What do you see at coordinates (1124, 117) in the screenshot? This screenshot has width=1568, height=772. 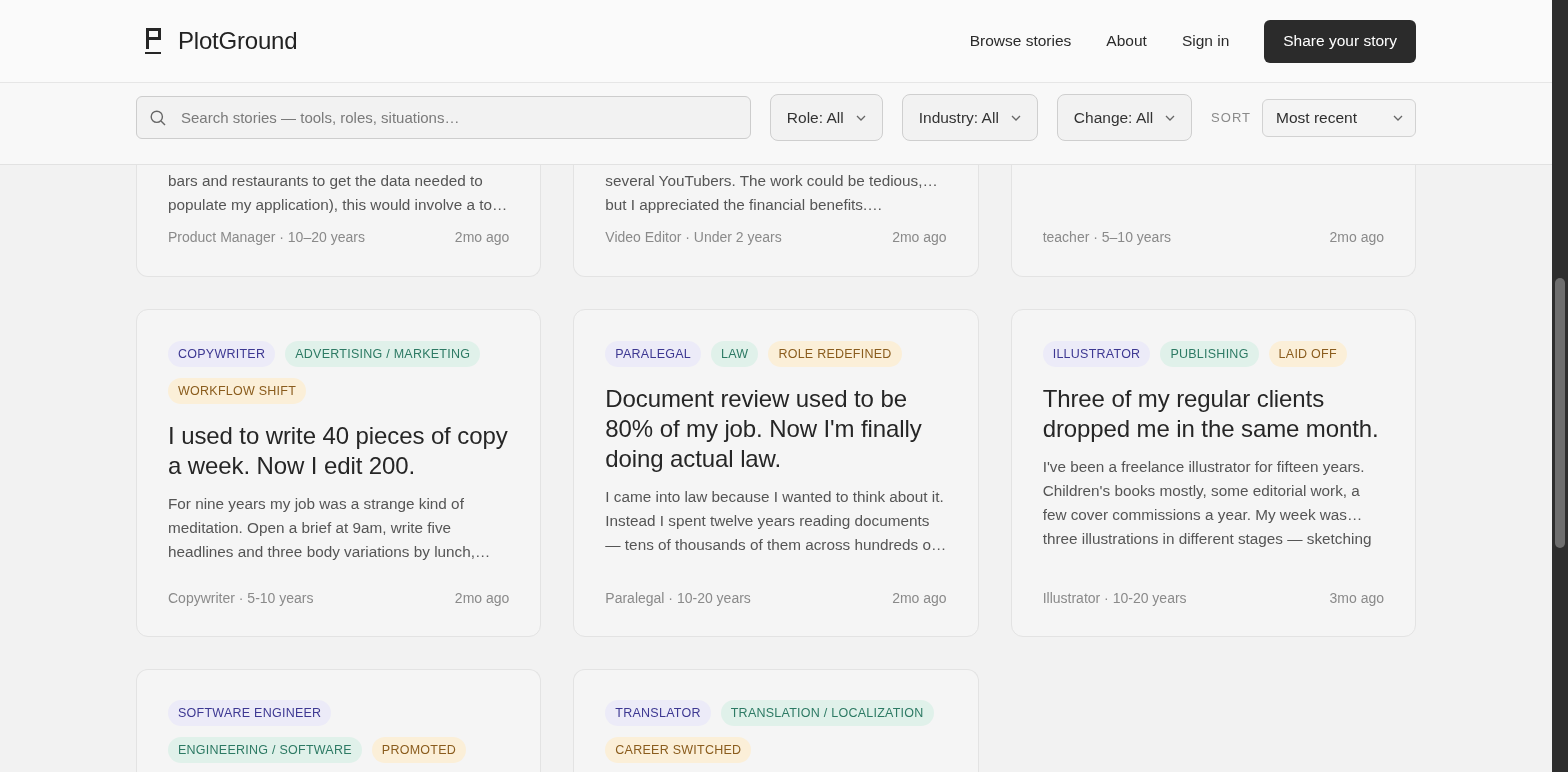 I see `filter-dropdown: Change: All` at bounding box center [1124, 117].